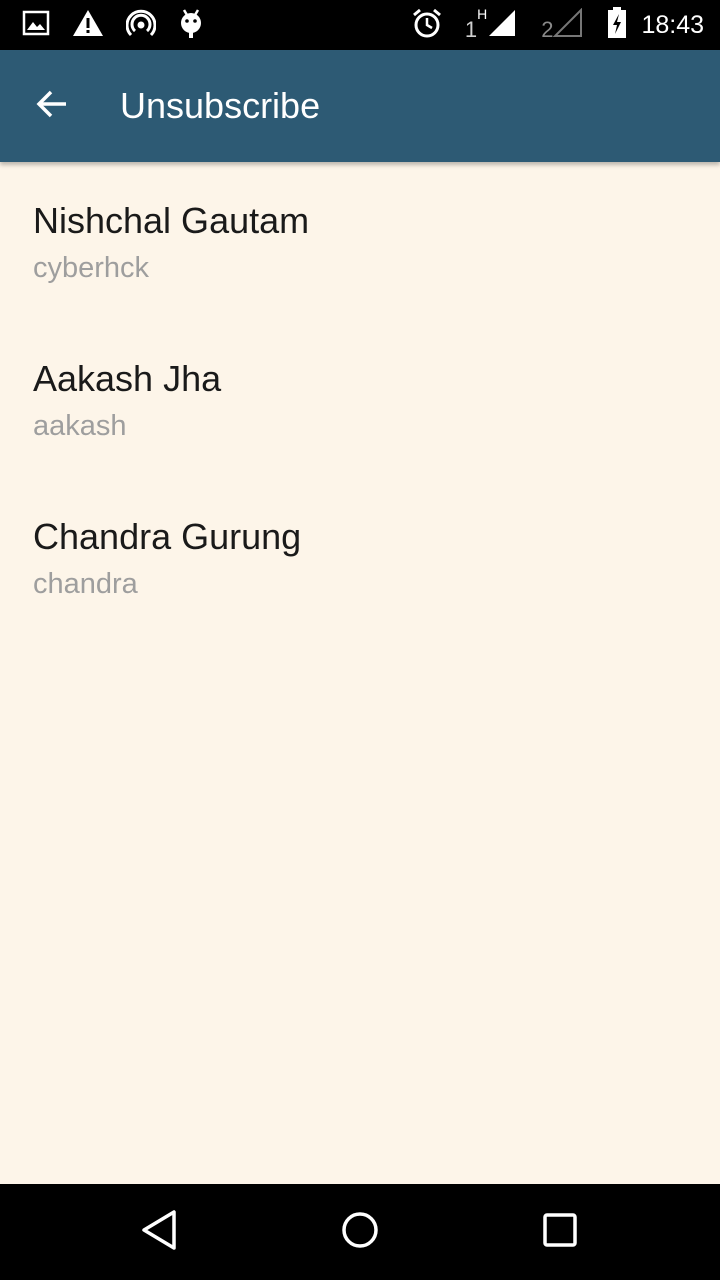 This screenshot has height=1280, width=720. I want to click on warning-icon, so click(88, 25).